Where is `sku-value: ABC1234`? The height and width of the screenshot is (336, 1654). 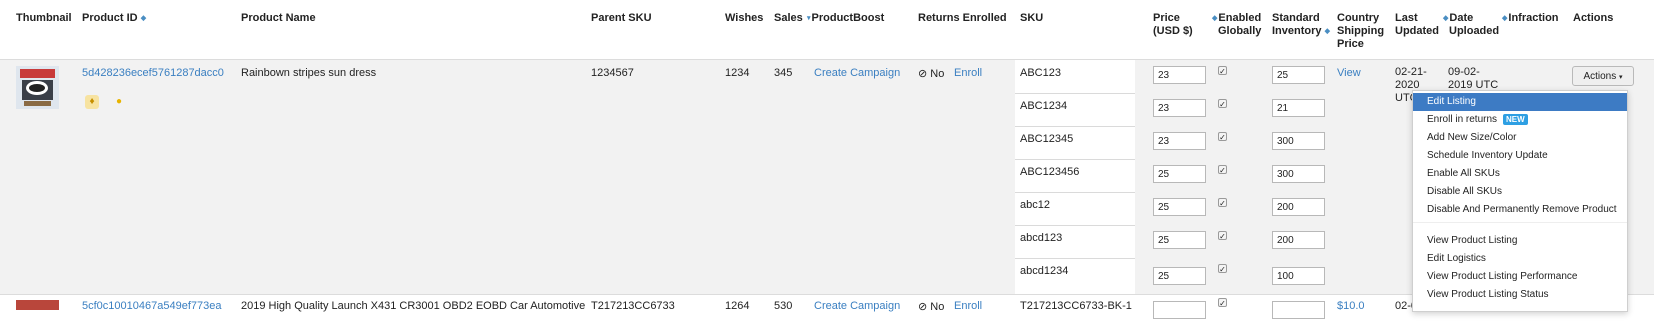 sku-value: ABC1234 is located at coordinates (1044, 106).